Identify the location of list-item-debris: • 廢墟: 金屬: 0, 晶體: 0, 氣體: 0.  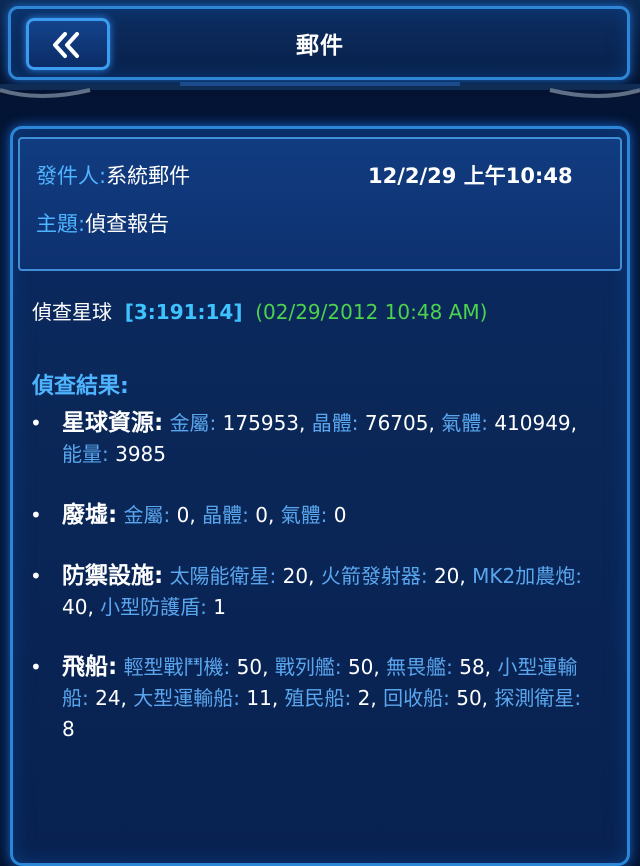
(315, 515).